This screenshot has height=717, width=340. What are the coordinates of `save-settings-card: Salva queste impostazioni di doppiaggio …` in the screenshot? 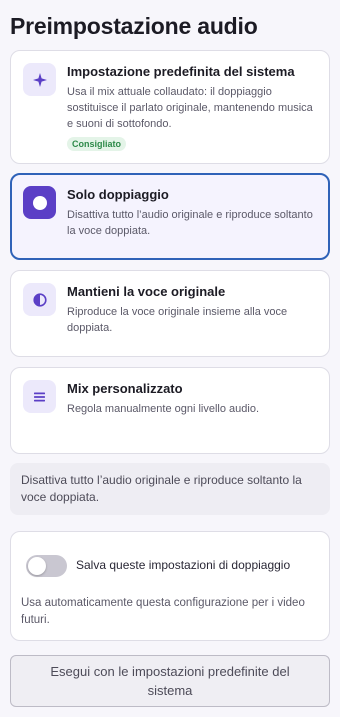 It's located at (170, 586).